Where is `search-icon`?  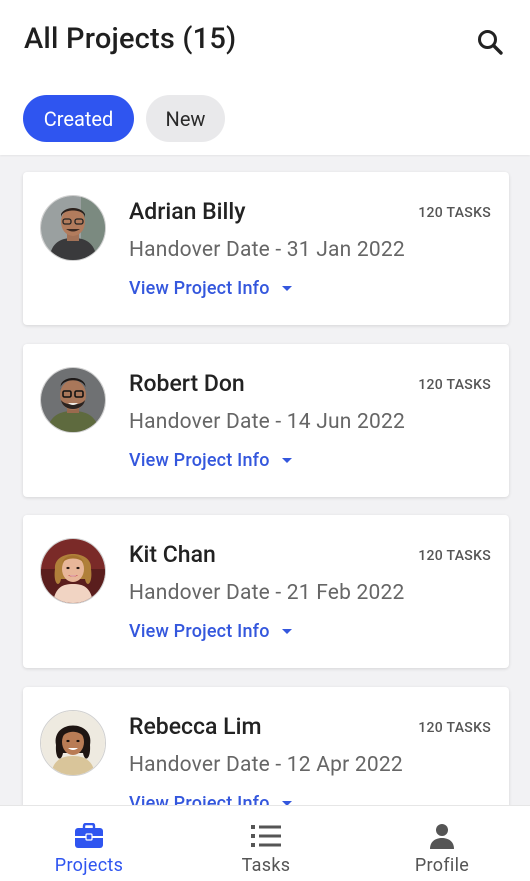
search-icon is located at coordinates (490, 42).